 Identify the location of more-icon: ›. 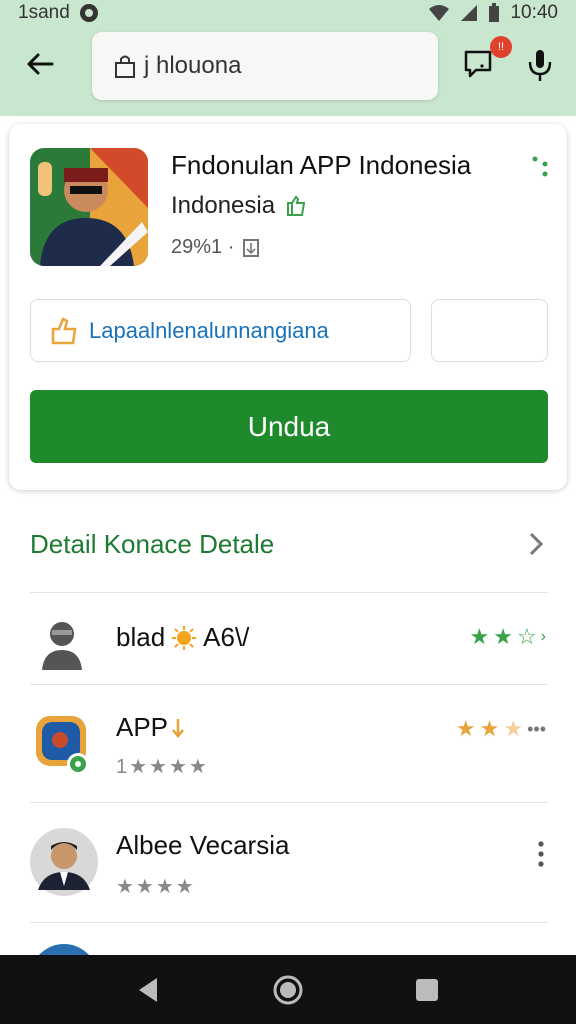
(543, 636).